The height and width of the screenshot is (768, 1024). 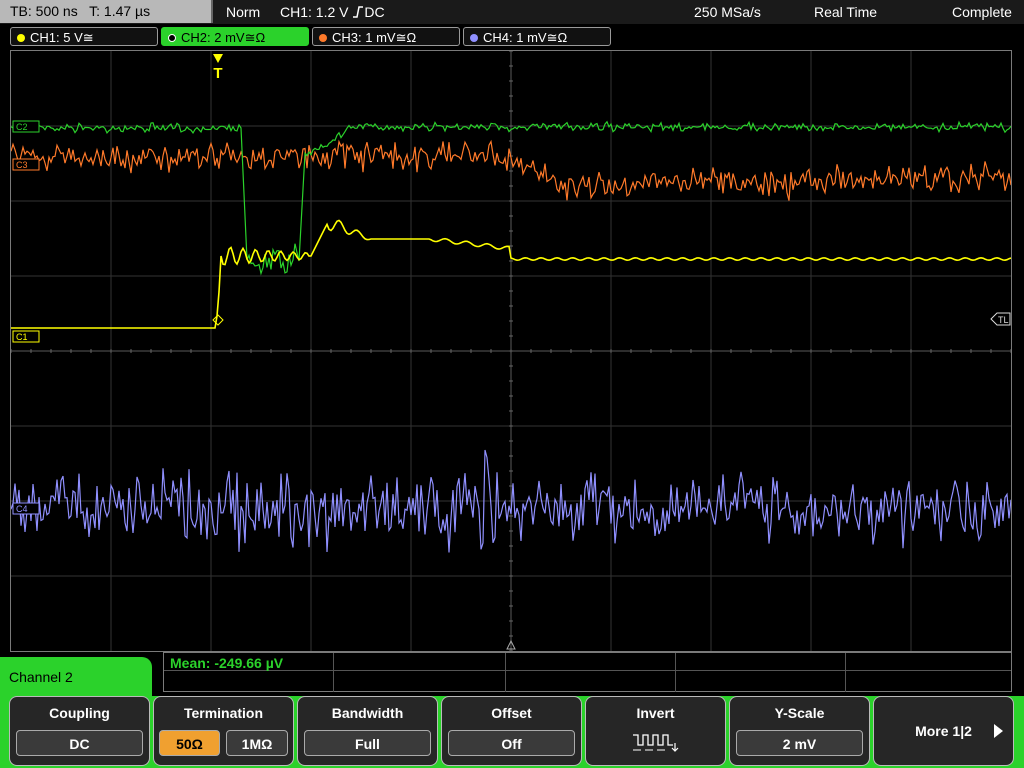 I want to click on ch1-ground-marker: C1, so click(x=26, y=336).